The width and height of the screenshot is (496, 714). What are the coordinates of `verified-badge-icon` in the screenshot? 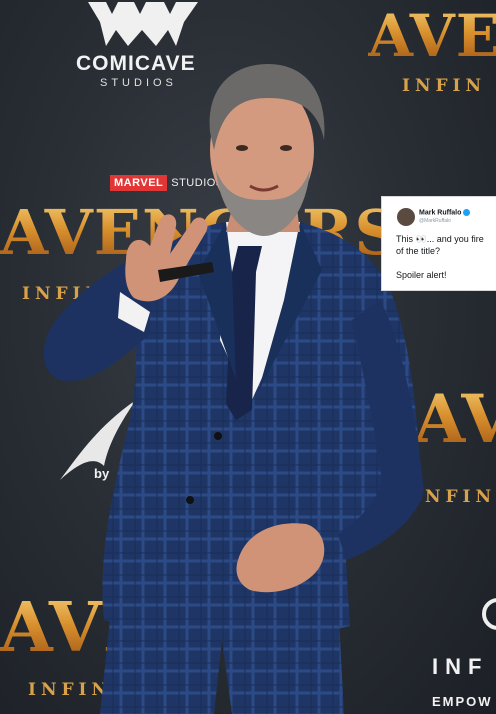 It's located at (467, 212).